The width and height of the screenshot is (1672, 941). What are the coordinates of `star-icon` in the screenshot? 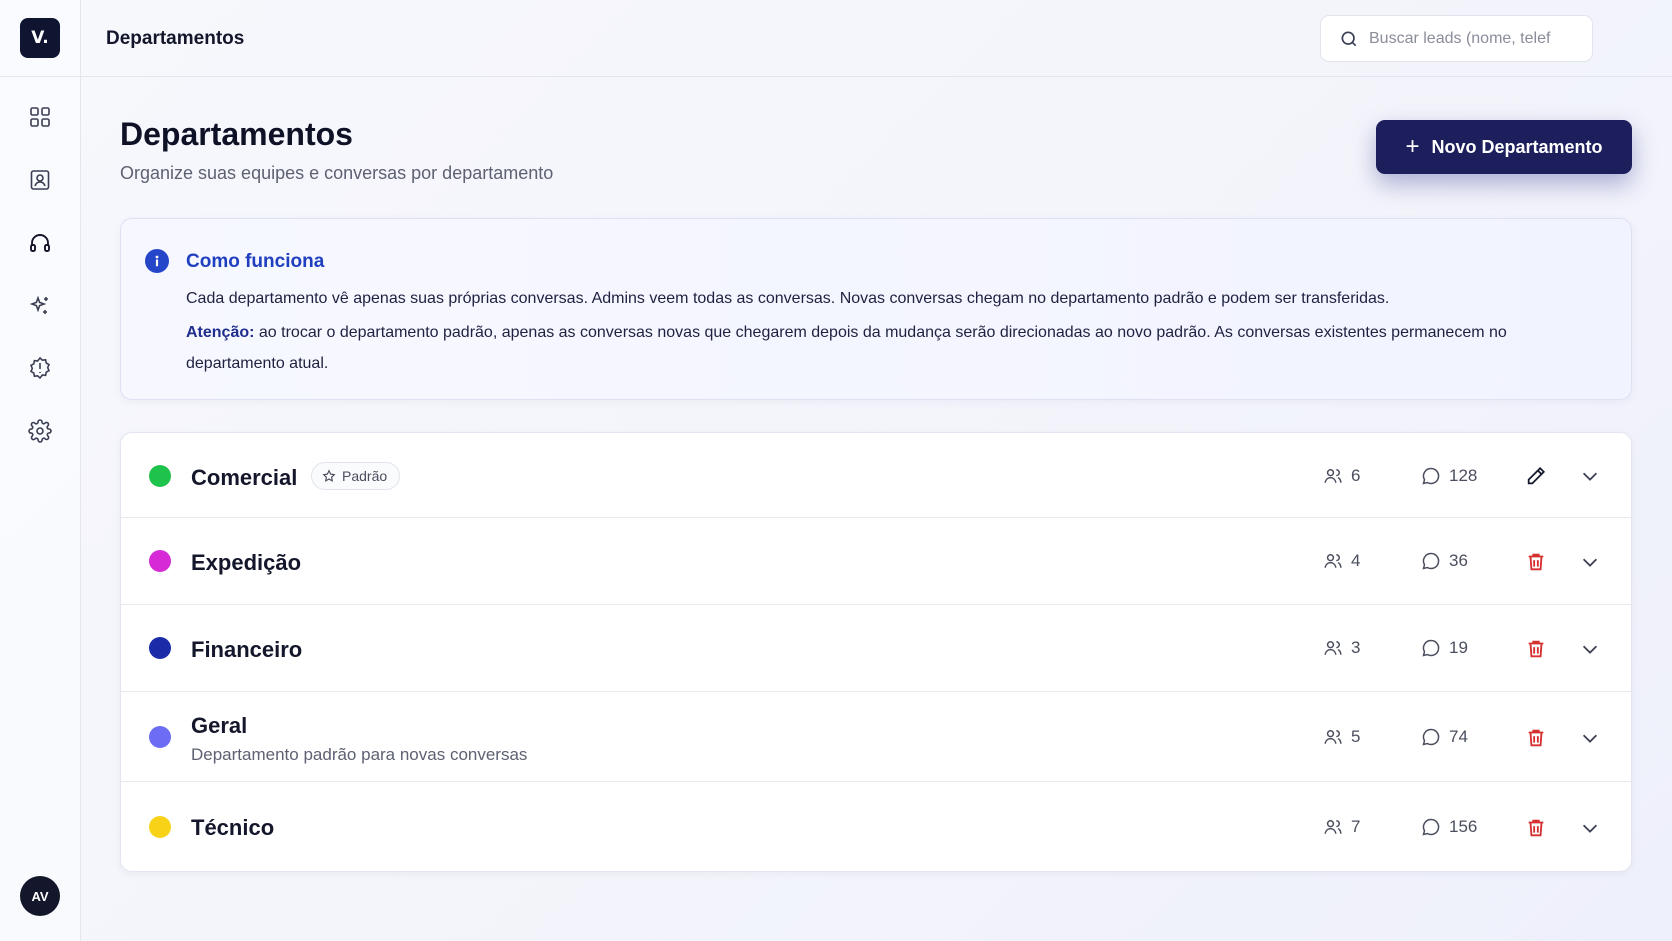 It's located at (329, 475).